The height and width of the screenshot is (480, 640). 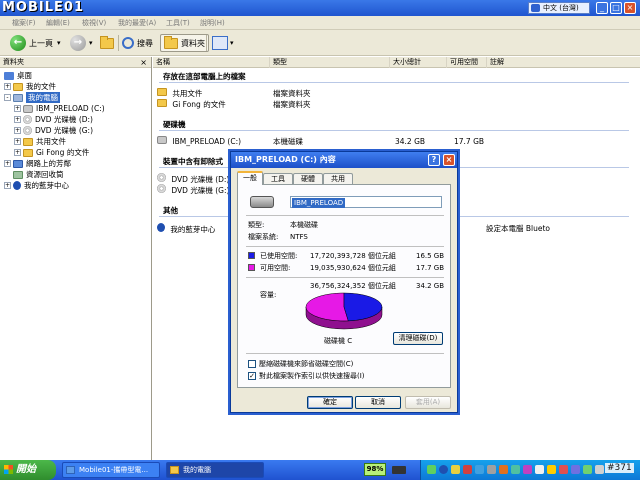 What do you see at coordinates (467, 469) in the screenshot?
I see `antivirus-tray-icon` at bounding box center [467, 469].